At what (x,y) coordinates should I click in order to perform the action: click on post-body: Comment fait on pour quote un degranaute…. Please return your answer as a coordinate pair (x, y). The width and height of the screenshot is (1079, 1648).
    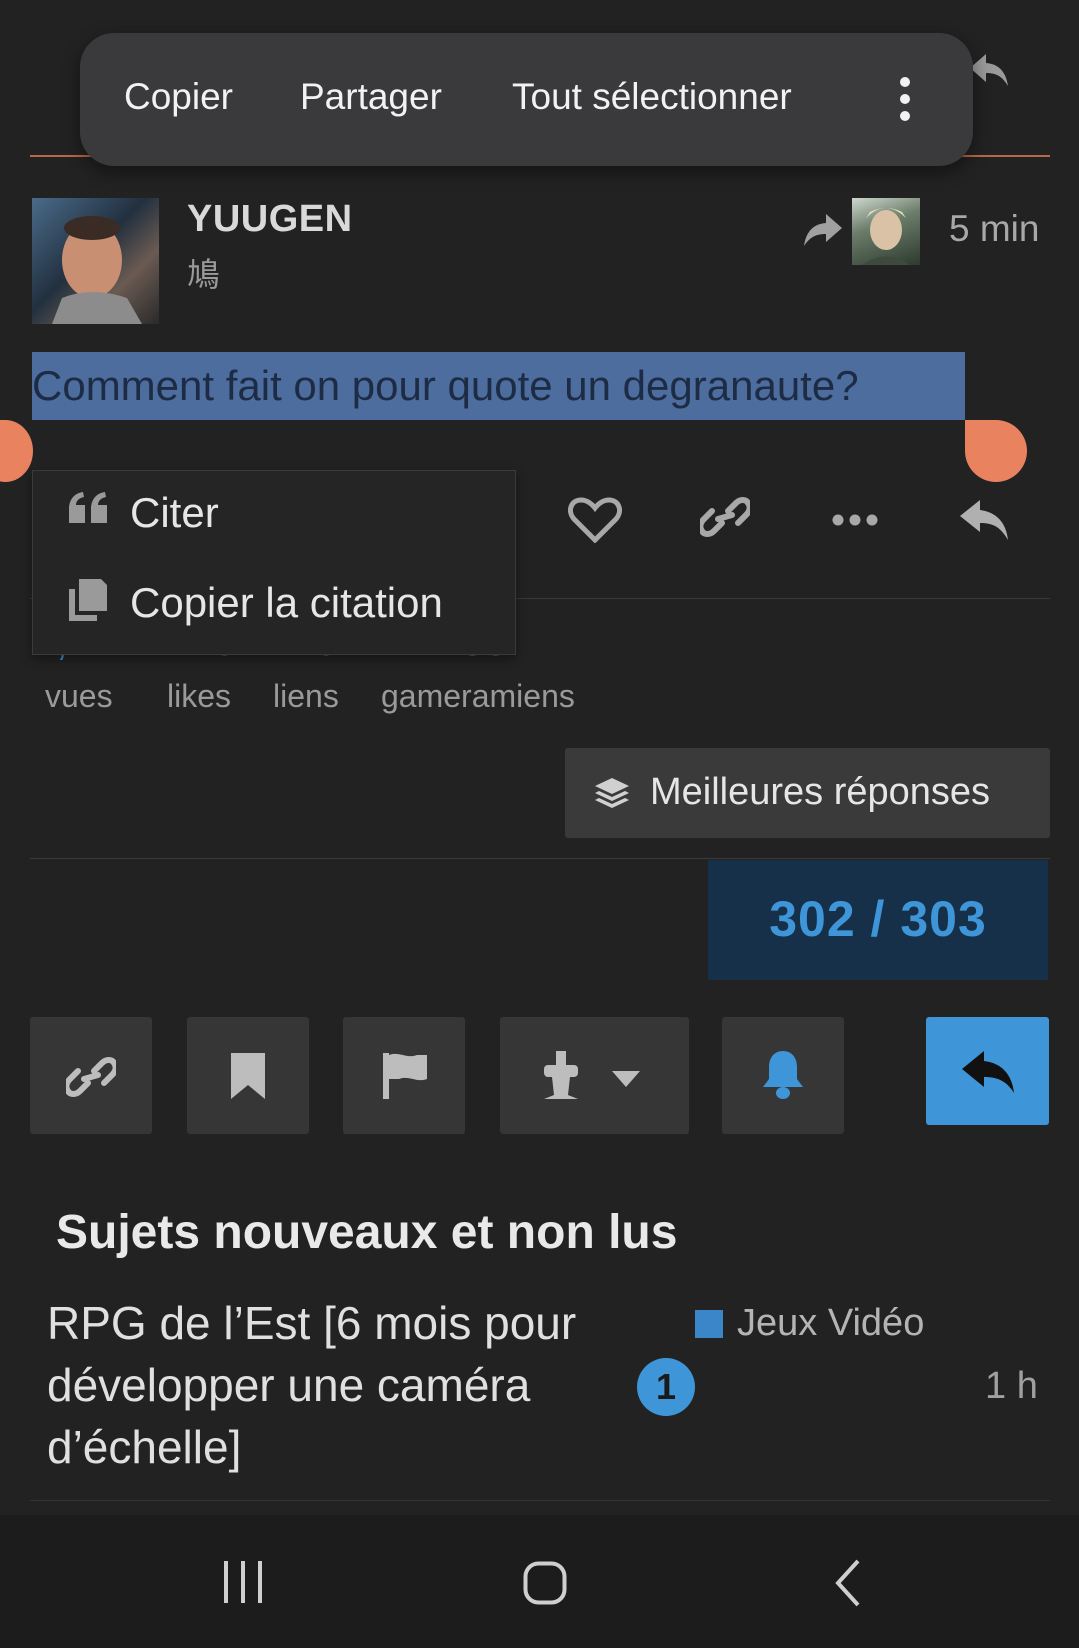
    Looking at the image, I should click on (498, 386).